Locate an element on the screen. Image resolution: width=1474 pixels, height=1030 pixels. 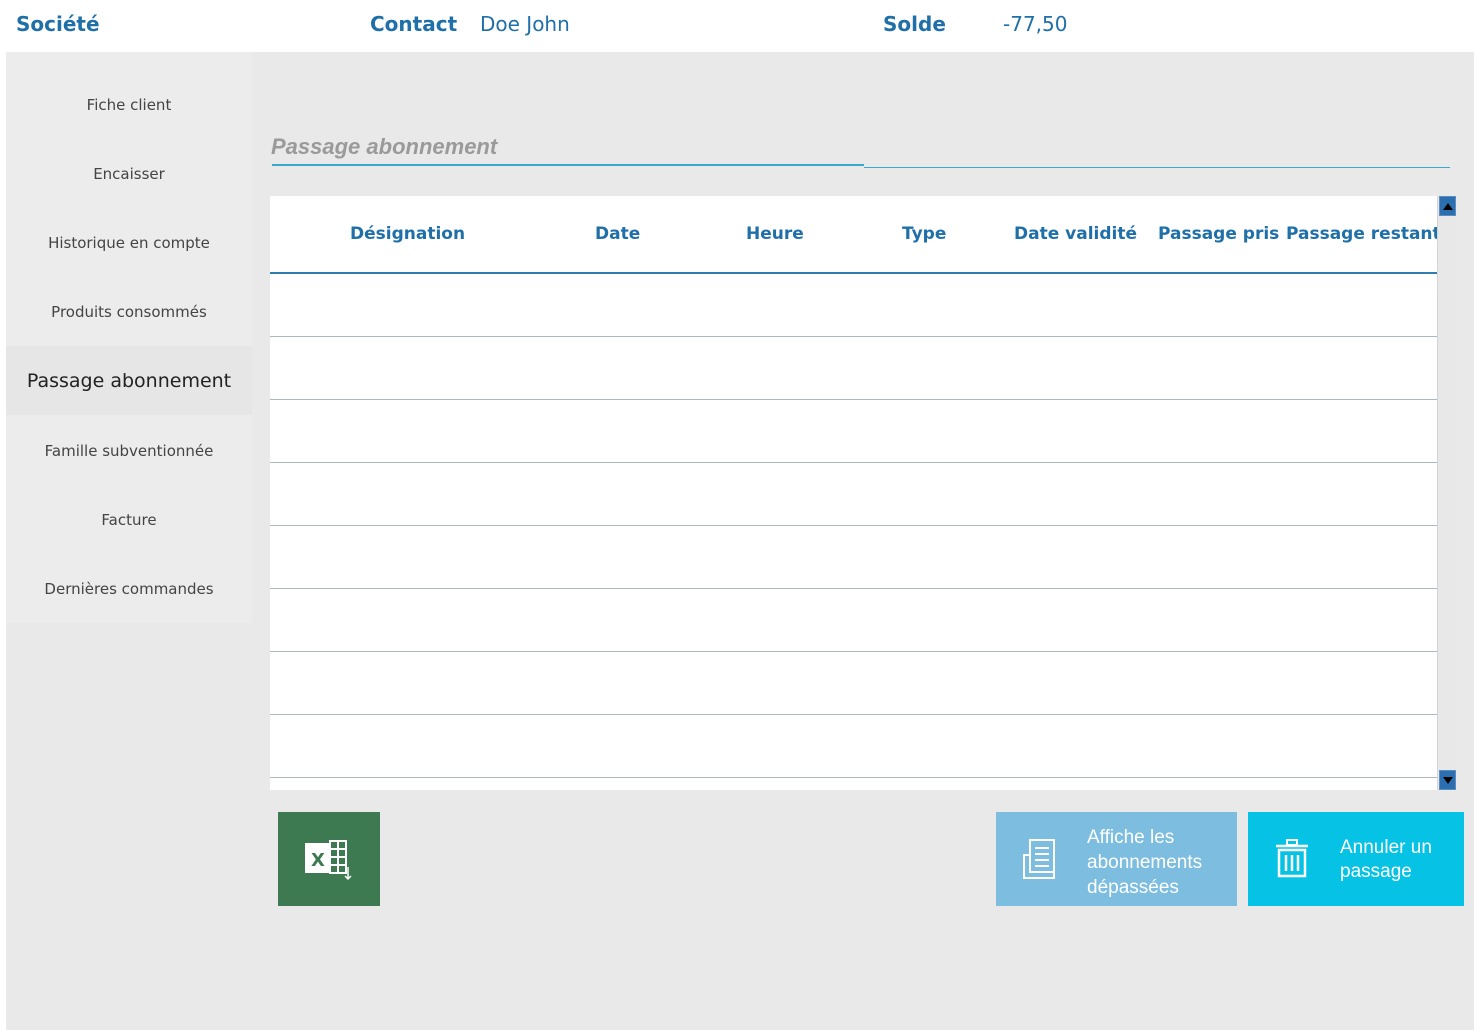
sidebar-item-label: Passage abonnement is located at coordinates (129, 380).